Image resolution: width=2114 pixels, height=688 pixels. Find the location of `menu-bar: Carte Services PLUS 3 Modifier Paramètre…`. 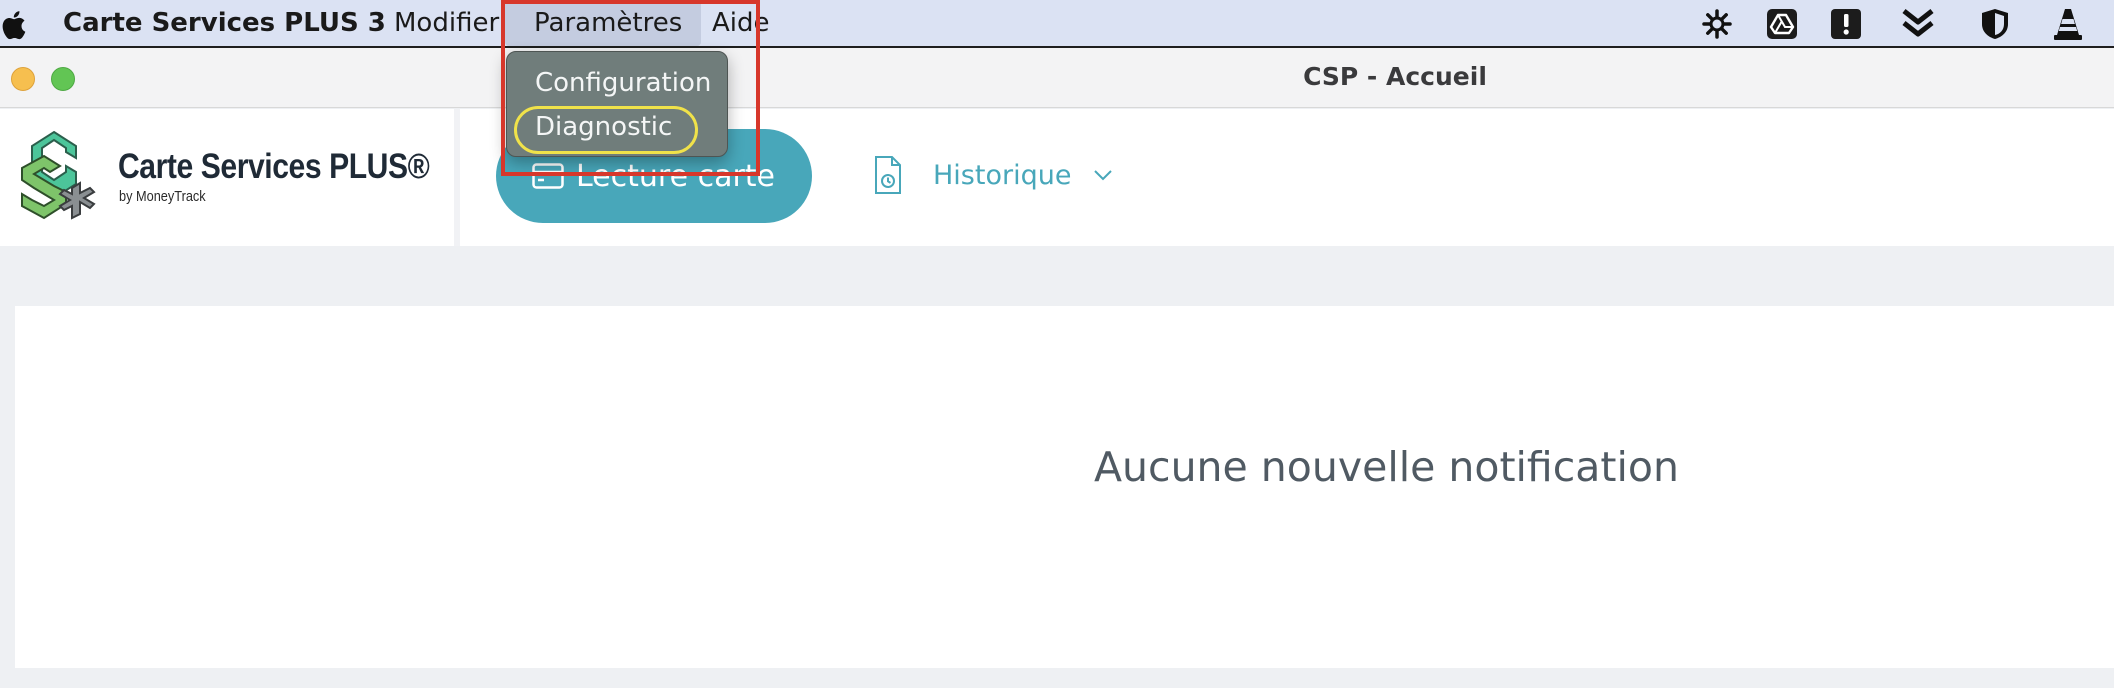

menu-bar: Carte Services PLUS 3 Modifier Paramètre… is located at coordinates (1057, 24).